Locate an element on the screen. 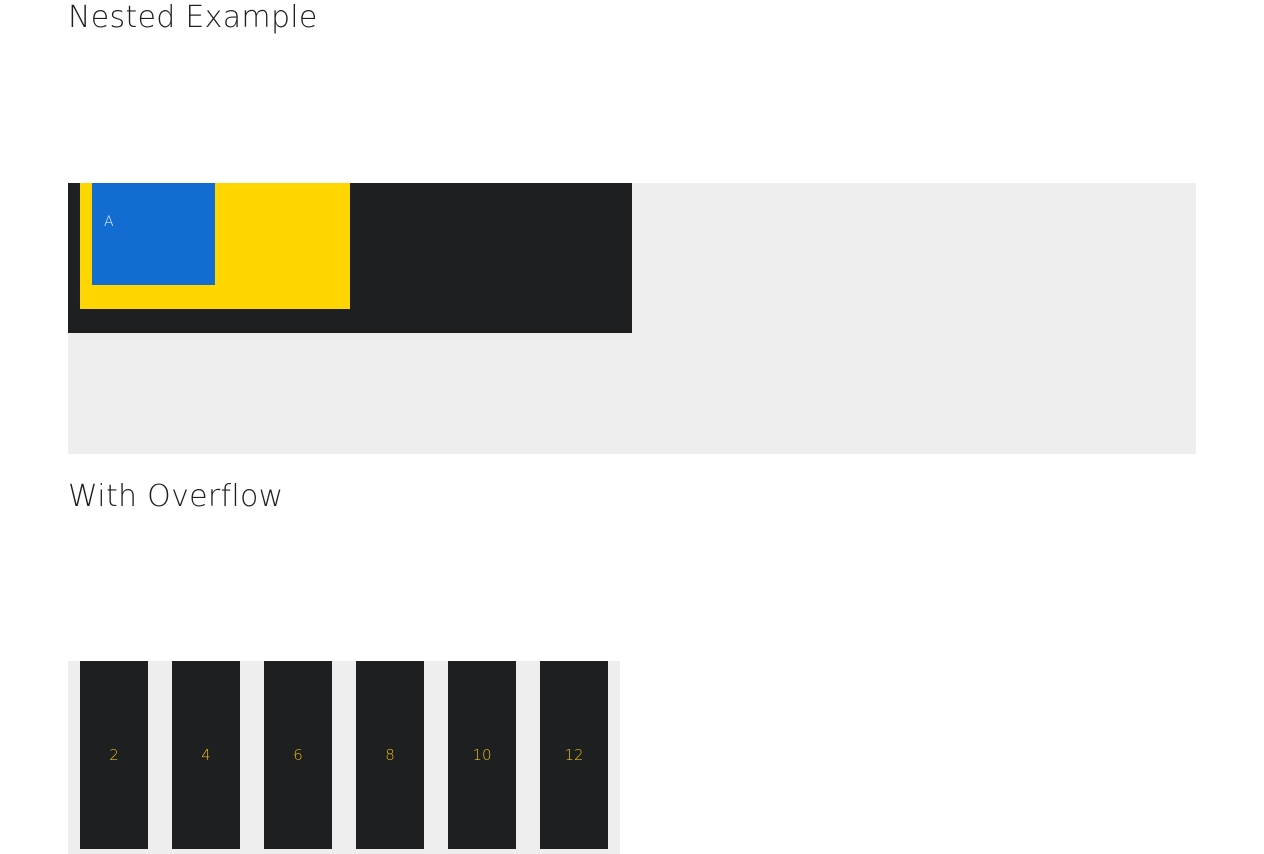  nested-example-title: Nested Example is located at coordinates (193, 17).